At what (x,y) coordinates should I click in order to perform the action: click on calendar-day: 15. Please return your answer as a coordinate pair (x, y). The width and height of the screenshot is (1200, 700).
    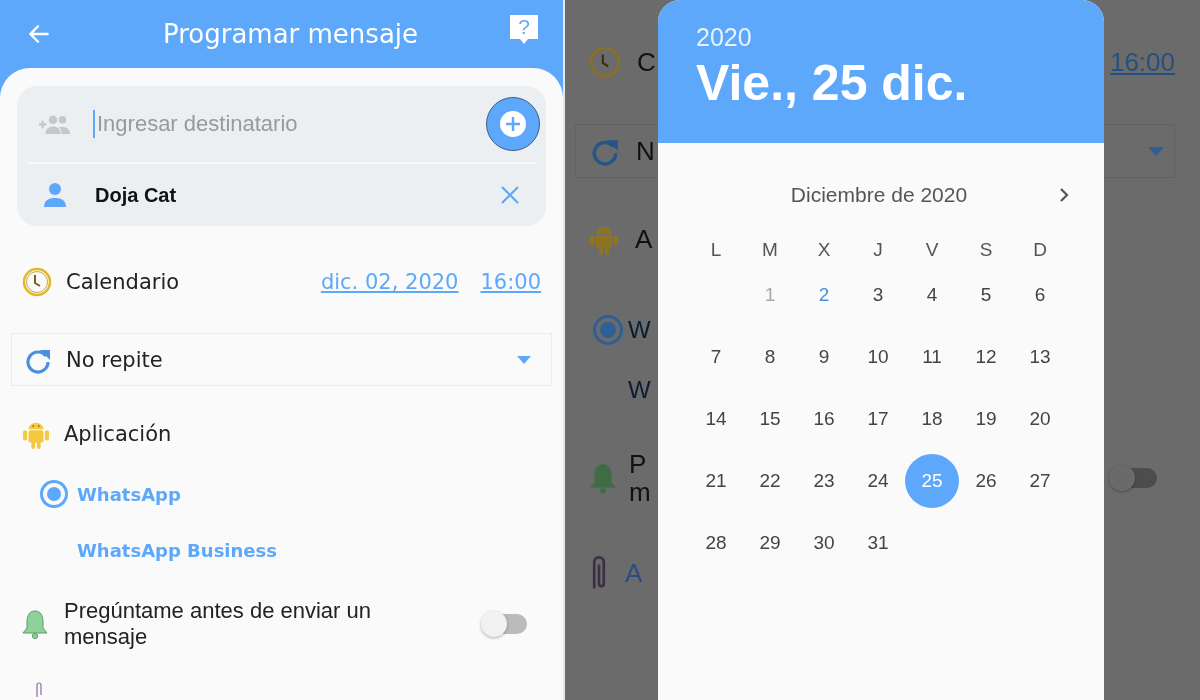
    Looking at the image, I should click on (770, 419).